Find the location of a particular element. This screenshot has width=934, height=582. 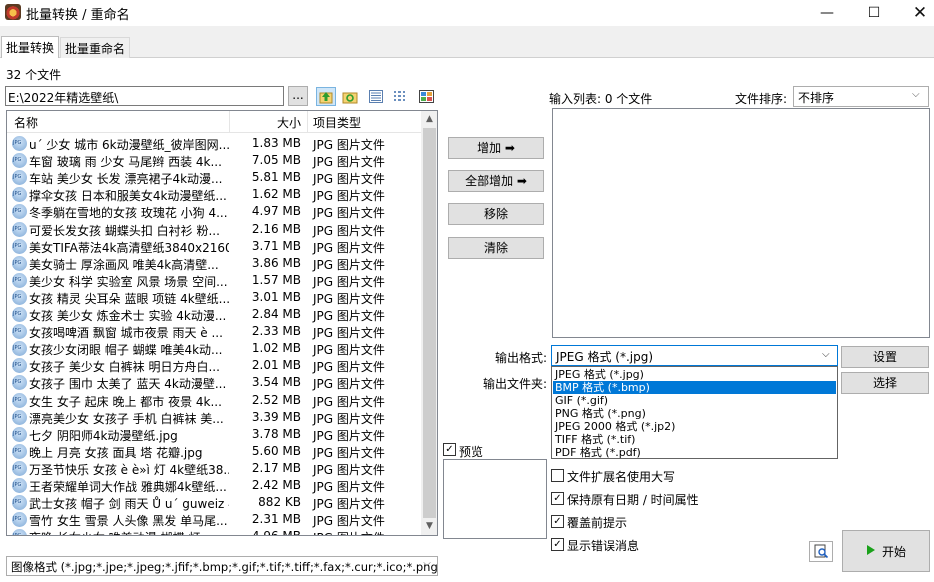

clear-button: 清除 is located at coordinates (496, 248).